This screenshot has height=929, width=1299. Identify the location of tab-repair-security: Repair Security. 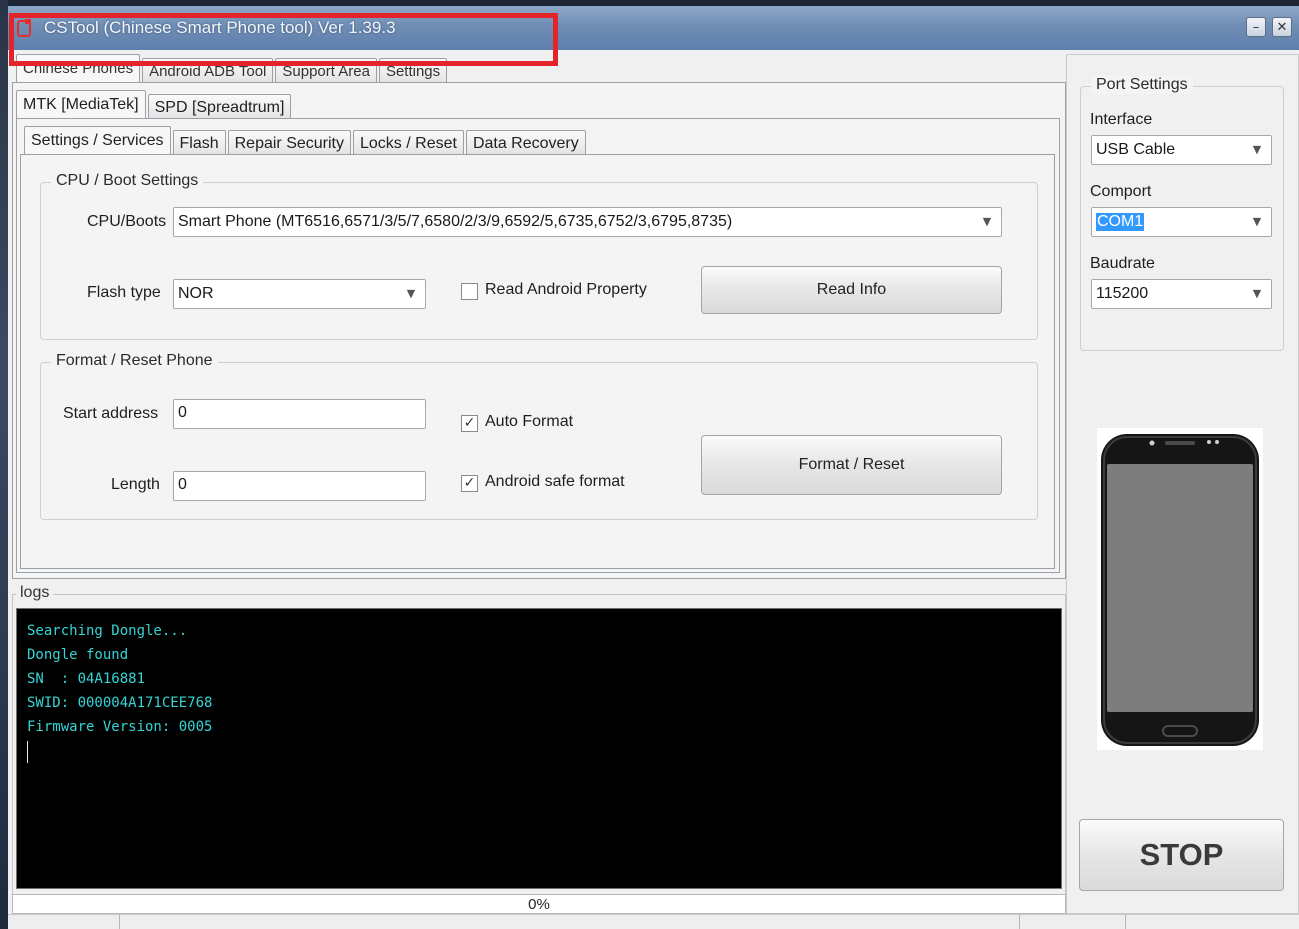
(289, 142).